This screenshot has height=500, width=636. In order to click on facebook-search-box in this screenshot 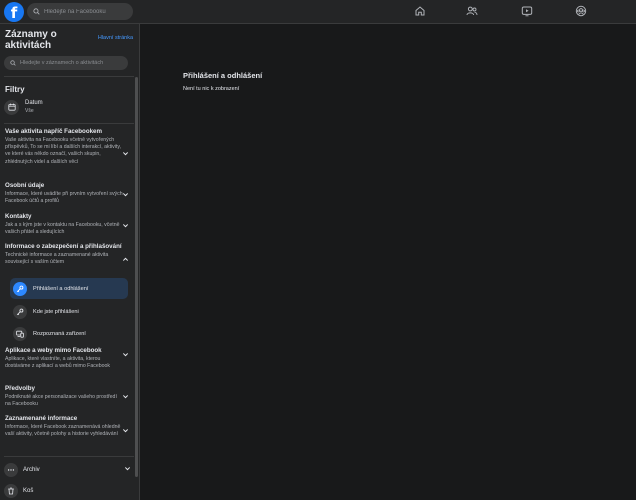, I will do `click(80, 11)`.